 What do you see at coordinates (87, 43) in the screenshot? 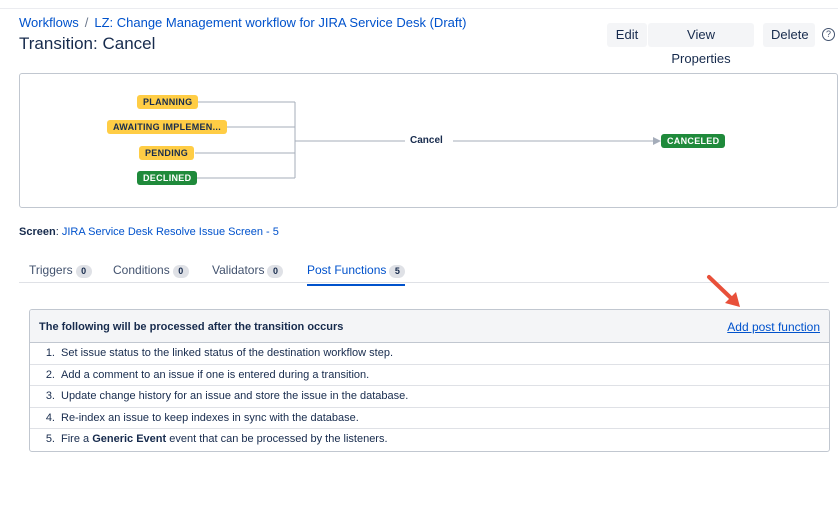
I see `page-title: Transition: Cancel` at bounding box center [87, 43].